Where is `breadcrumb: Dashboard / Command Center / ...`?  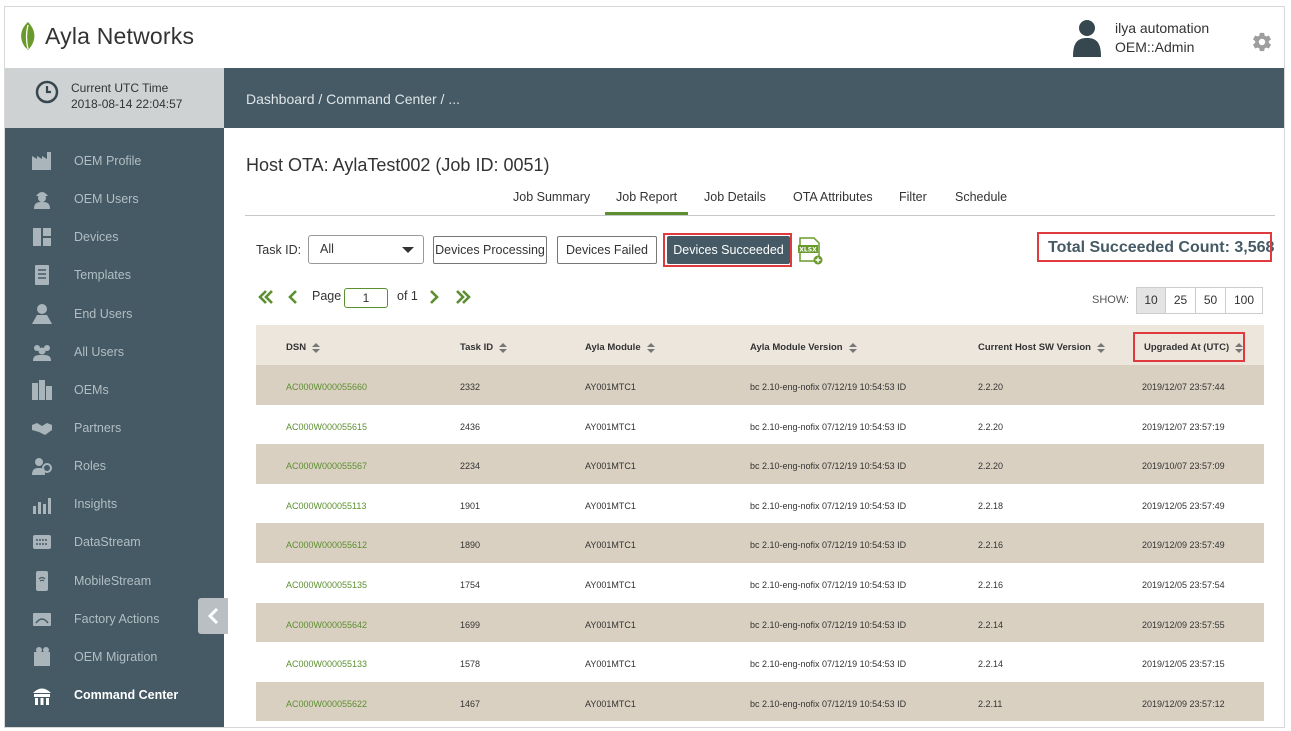
breadcrumb: Dashboard / Command Center / ... is located at coordinates (353, 99).